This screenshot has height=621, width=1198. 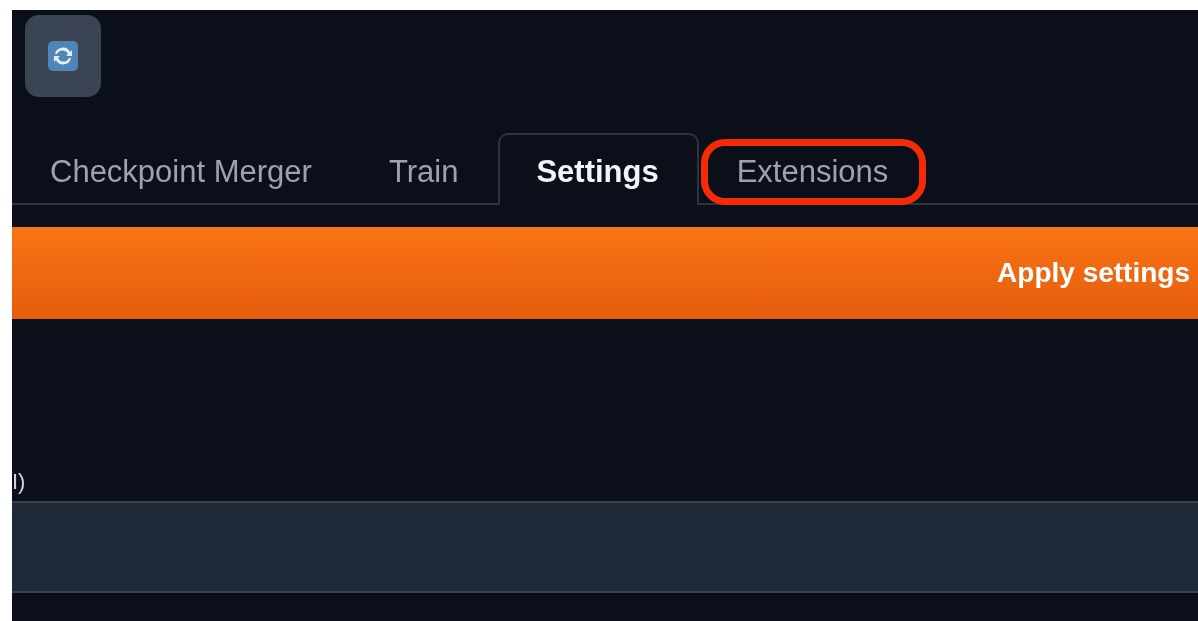 I want to click on refresh-button, so click(x=63, y=56).